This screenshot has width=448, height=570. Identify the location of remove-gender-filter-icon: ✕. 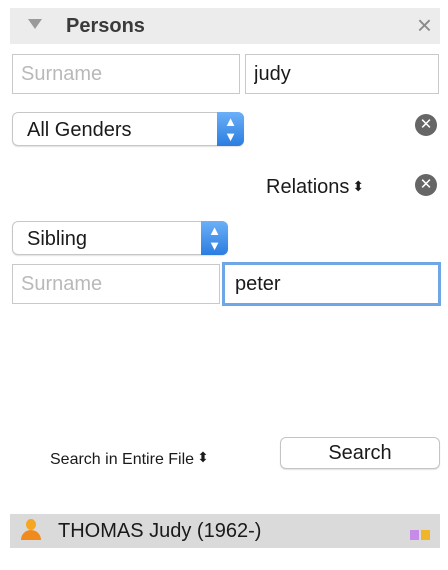
(426, 125).